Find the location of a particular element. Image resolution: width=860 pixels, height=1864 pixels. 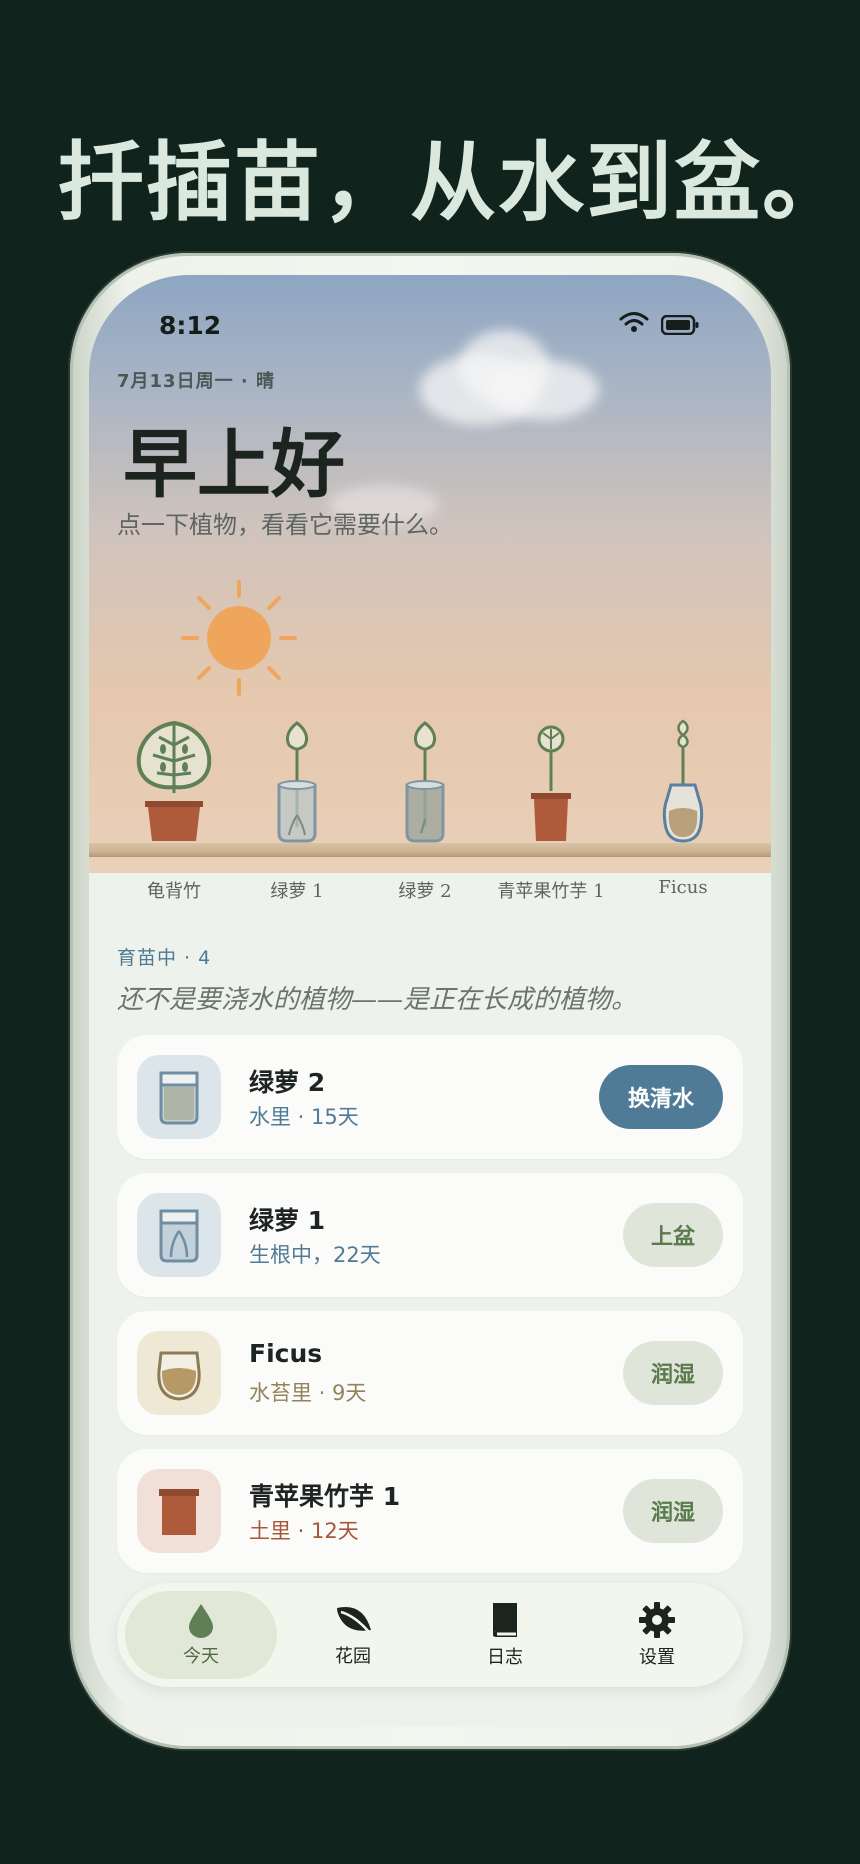

shelf-plant-ficus is located at coordinates (683, 779).